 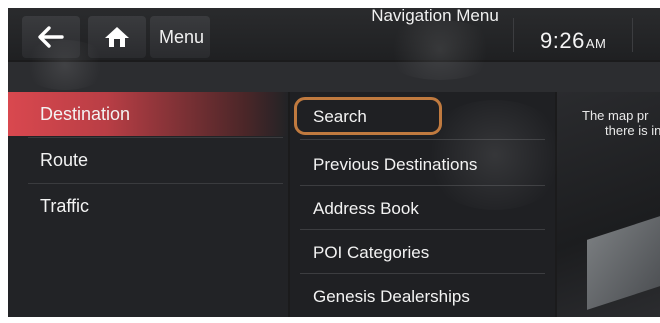 I want to click on clock-ampm: AM, so click(x=596, y=43).